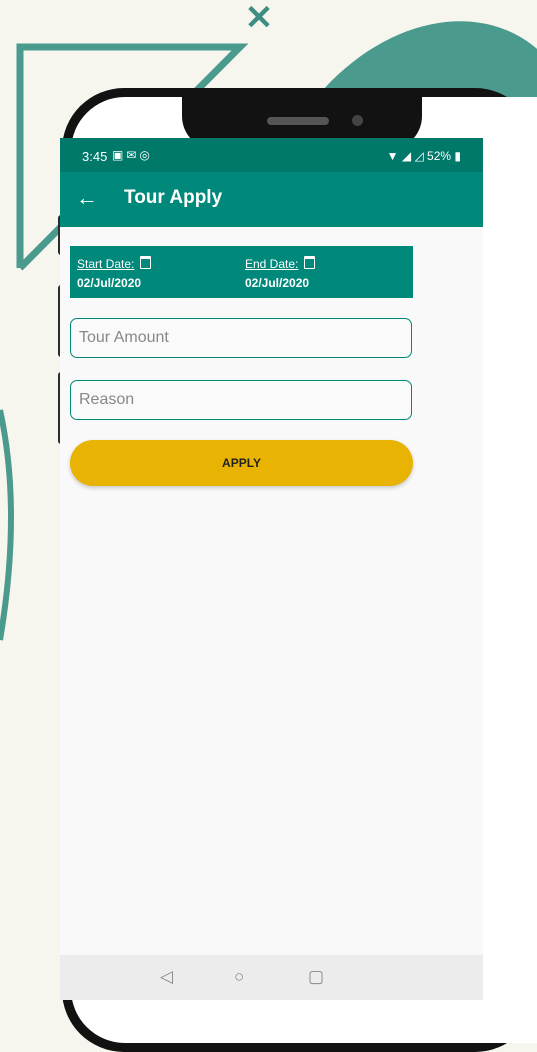 Image resolution: width=537 pixels, height=1052 pixels. What do you see at coordinates (241, 400) in the screenshot?
I see `reason-input` at bounding box center [241, 400].